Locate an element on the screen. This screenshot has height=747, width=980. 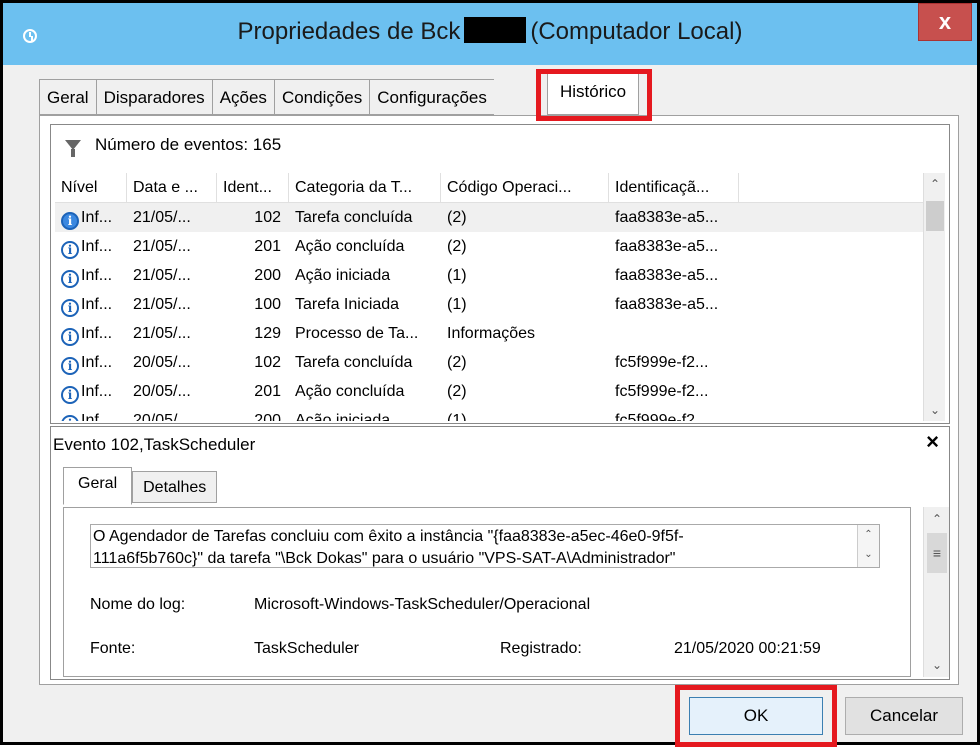
category-cell: Ação iniciada is located at coordinates (343, 416).